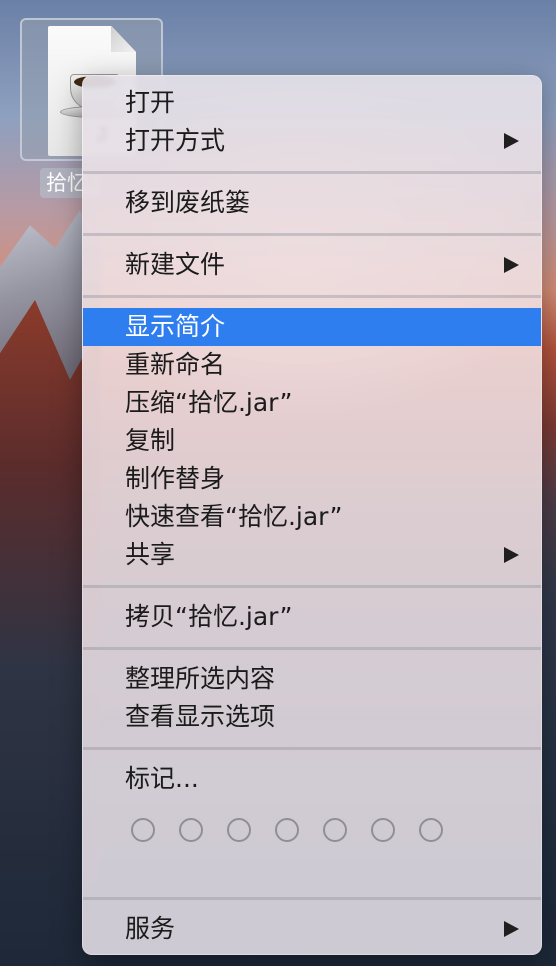 Image resolution: width=556 pixels, height=966 pixels. Describe the element at coordinates (188, 202) in the screenshot. I see `menu-item-label: 移到废纸篓` at that location.